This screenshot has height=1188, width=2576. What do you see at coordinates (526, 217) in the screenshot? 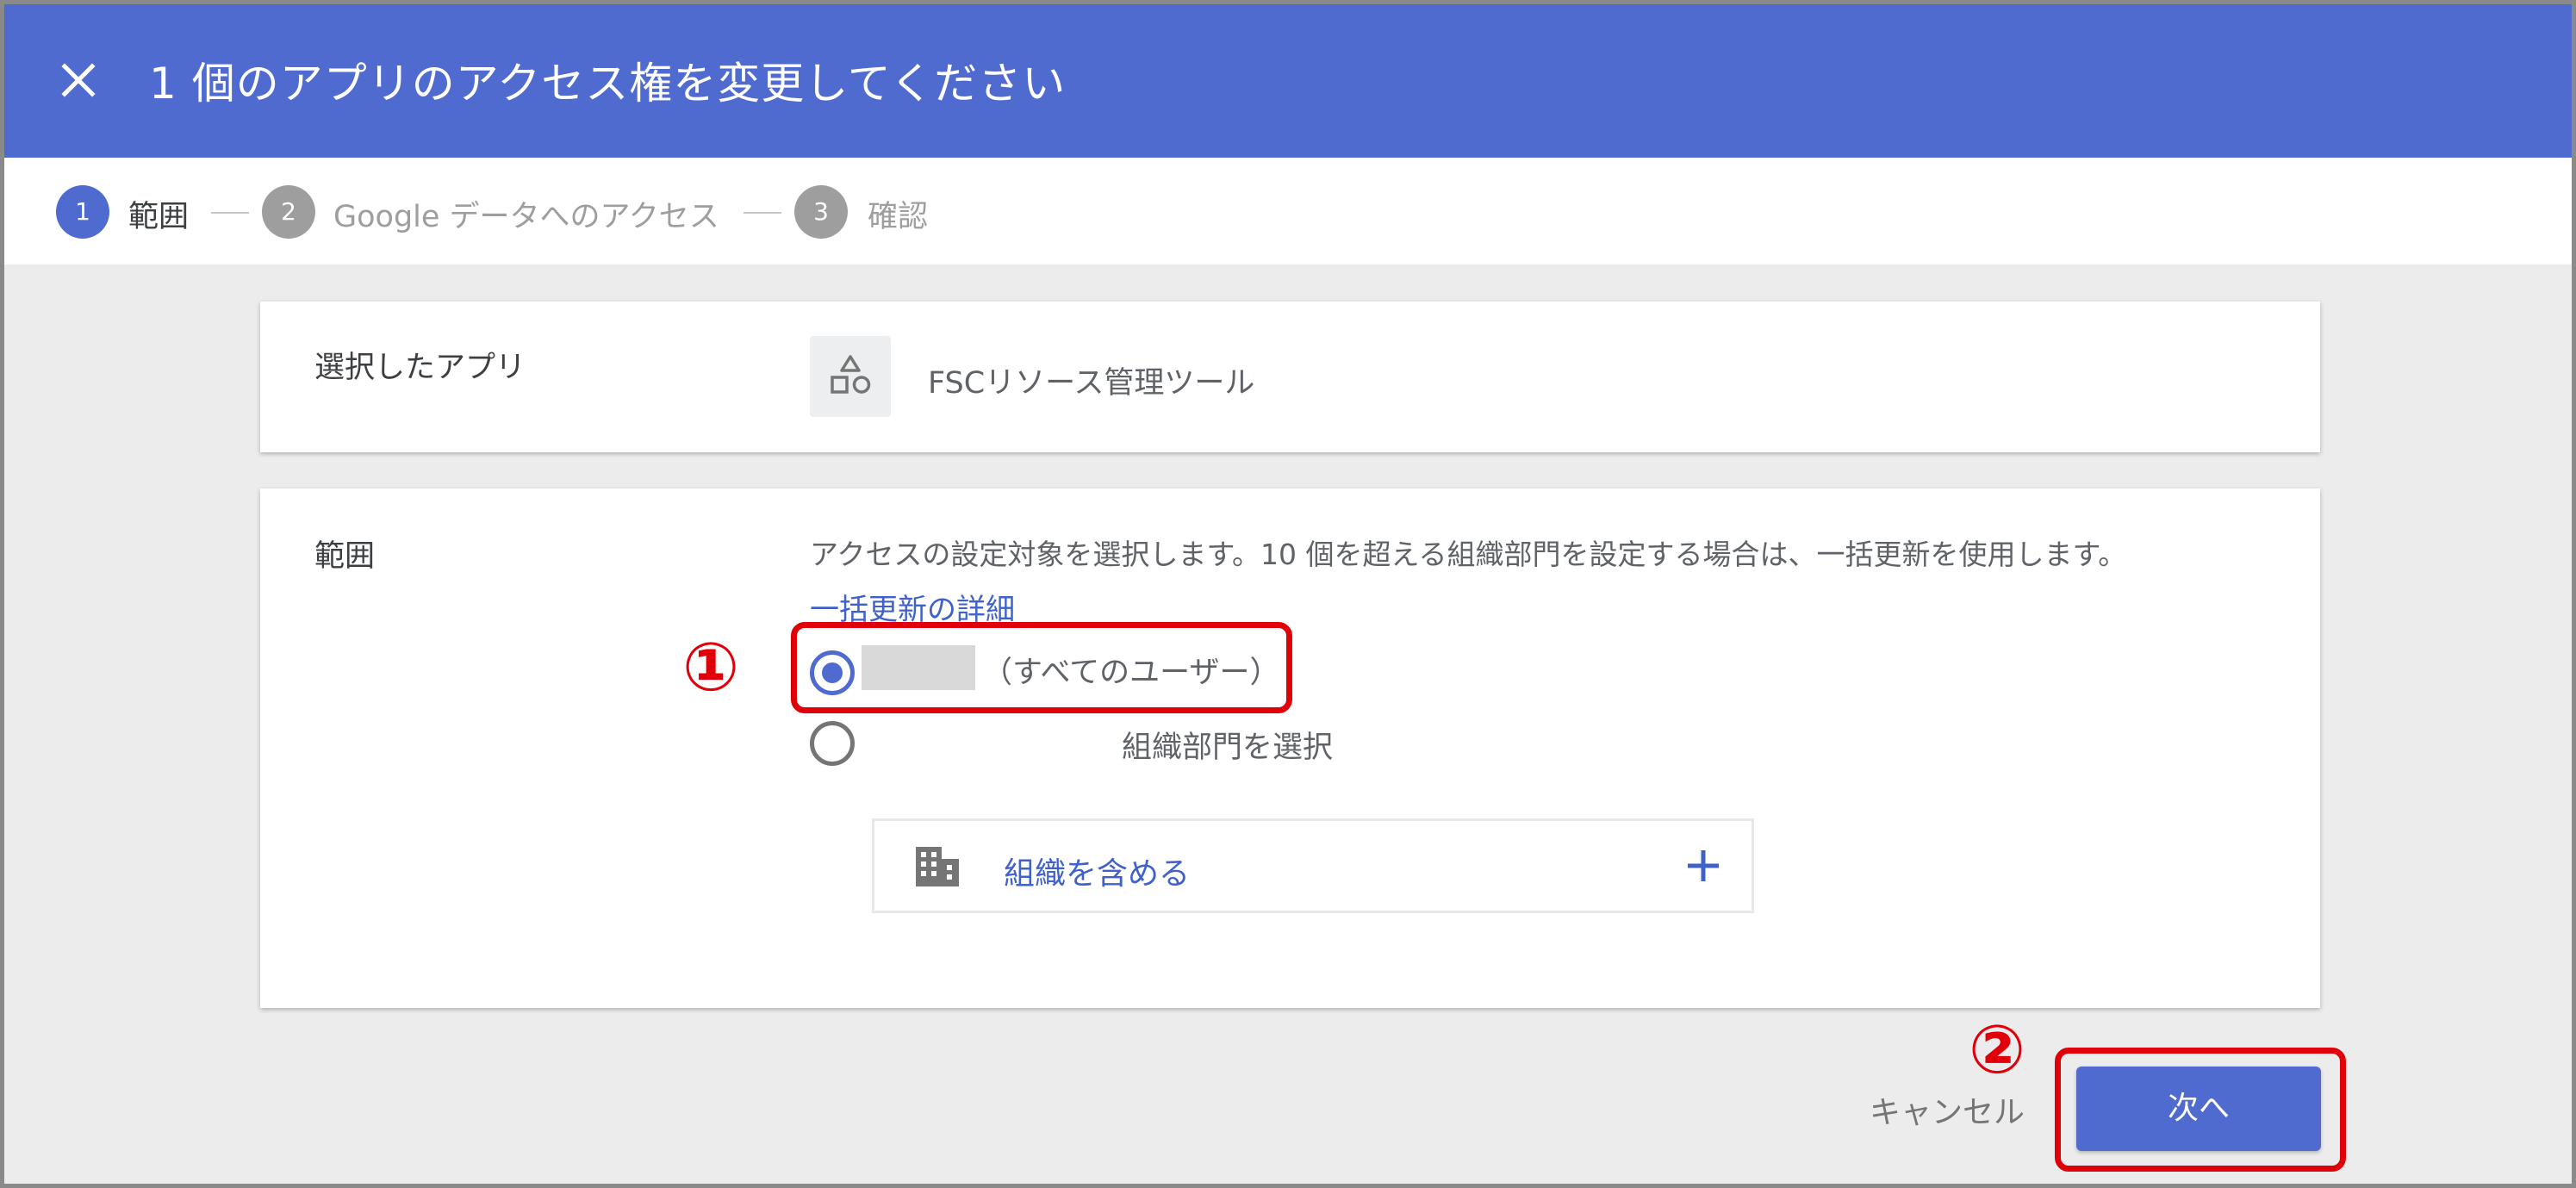
I see `step-2-label: Google データへのアクセス` at bounding box center [526, 217].